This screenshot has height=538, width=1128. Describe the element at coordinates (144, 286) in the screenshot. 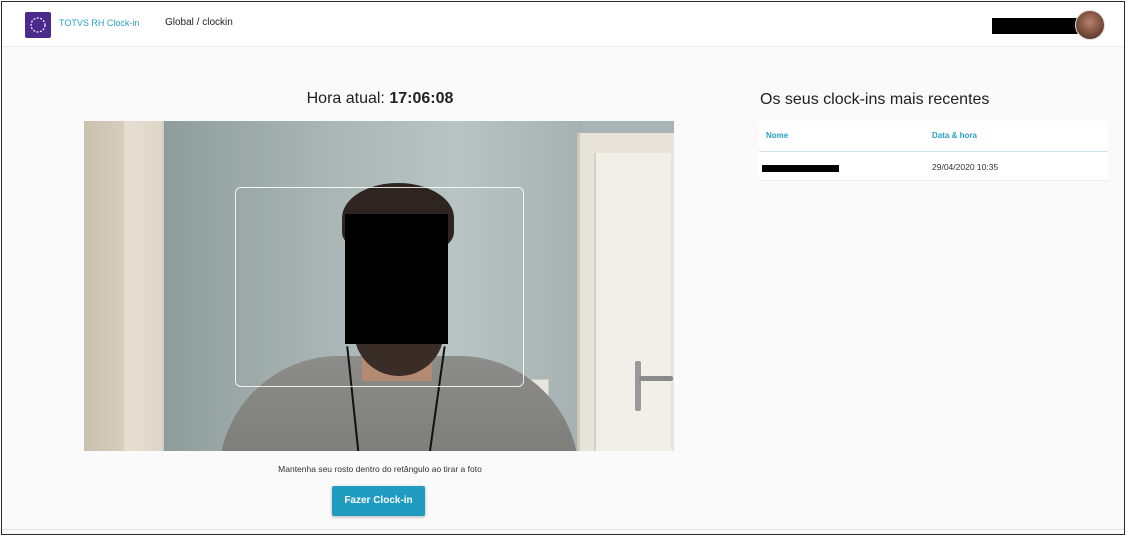

I see `camera-wall-highlight` at that location.